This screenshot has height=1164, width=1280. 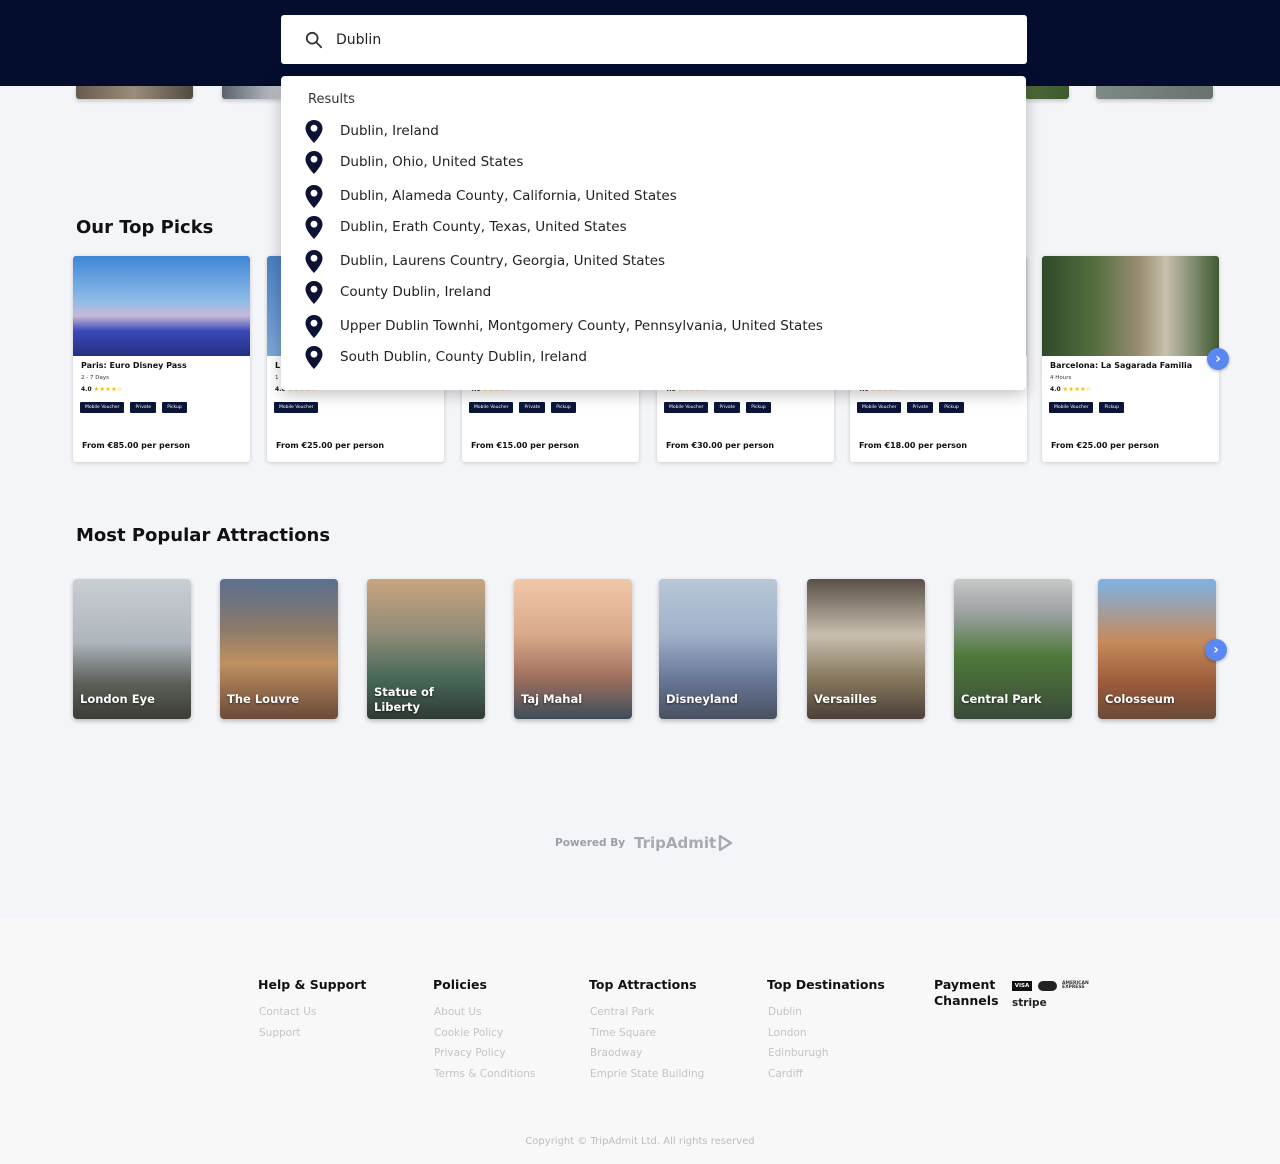 What do you see at coordinates (1022, 986) in the screenshot?
I see `visa-logo-icon: VISA` at bounding box center [1022, 986].